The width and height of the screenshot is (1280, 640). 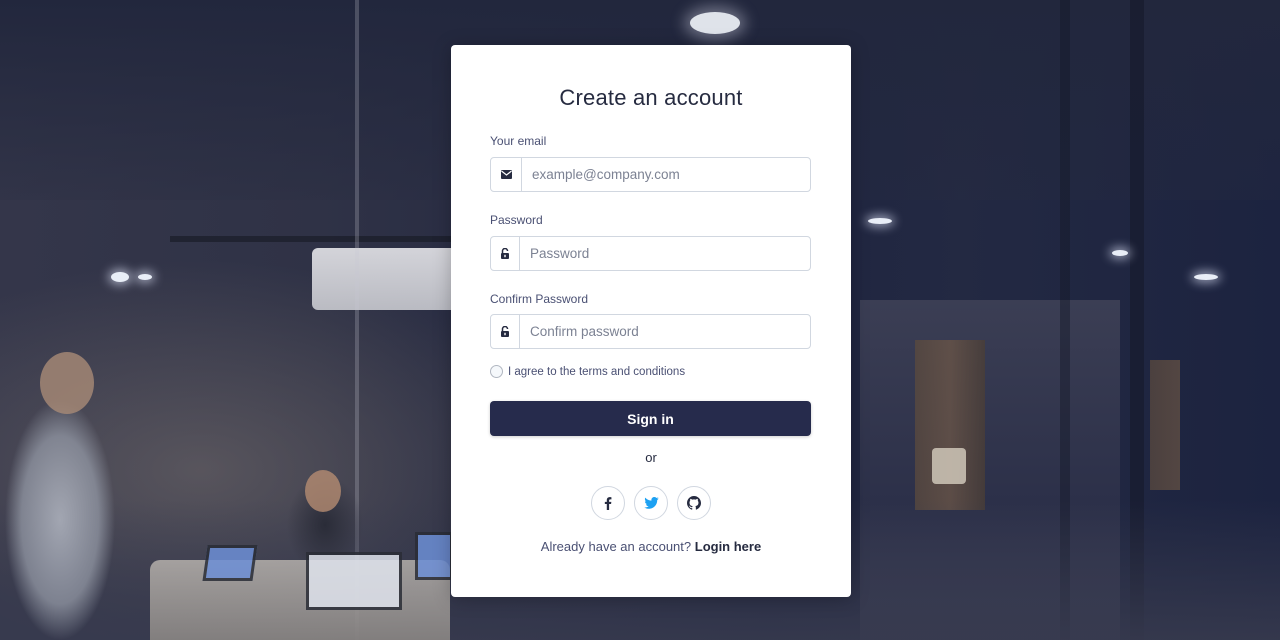 I want to click on login-prompt-text: Already have an account?, so click(x=616, y=546).